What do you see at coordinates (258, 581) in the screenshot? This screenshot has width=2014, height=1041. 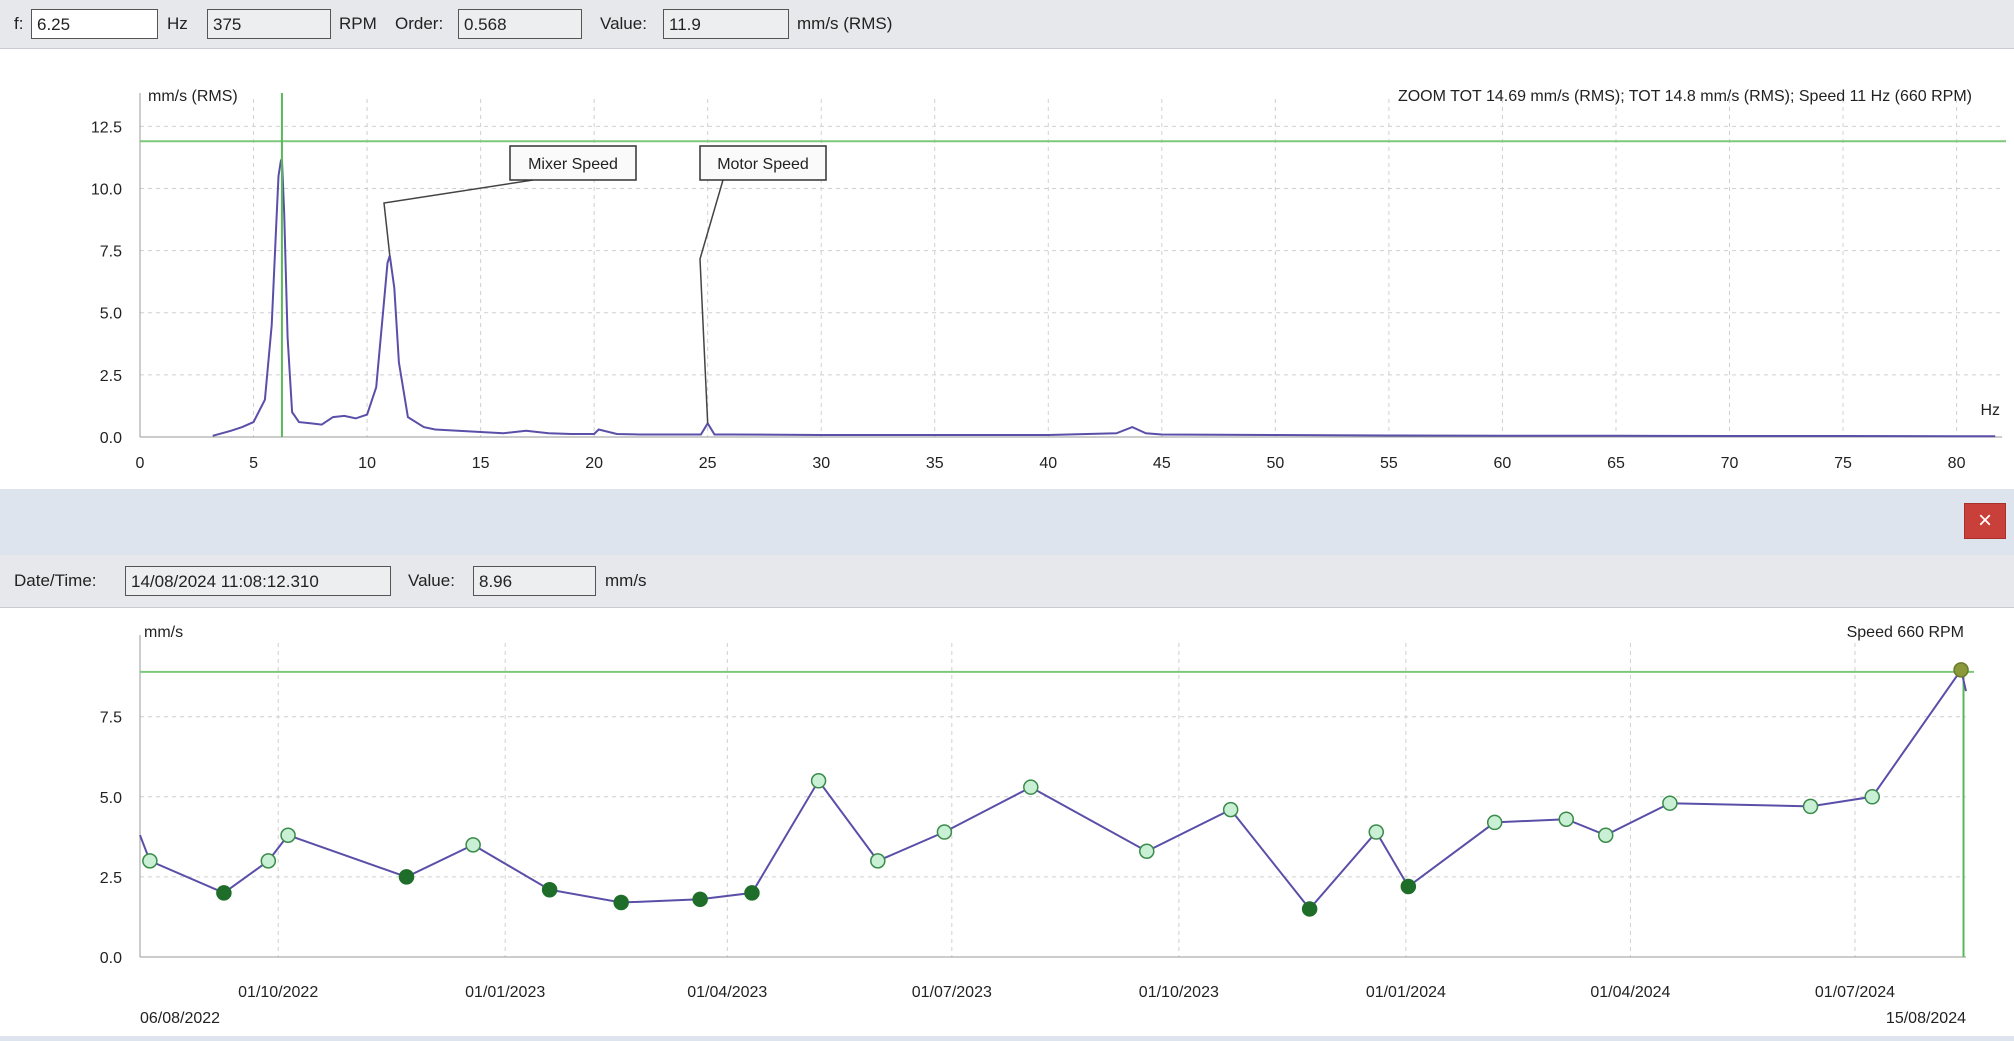 I see `datetime-field: 14/08/2024 11:08:12.310` at bounding box center [258, 581].